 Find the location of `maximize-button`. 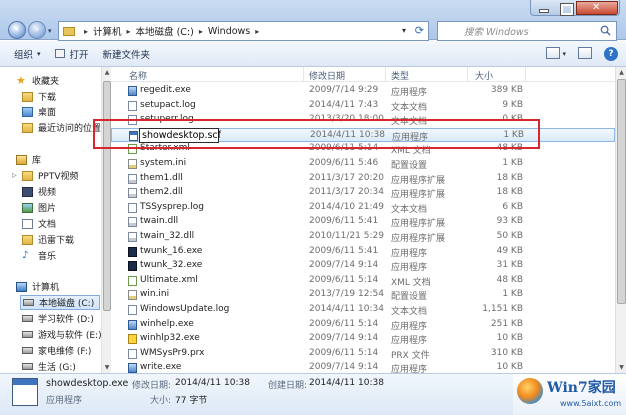

maximize-button is located at coordinates (565, 8).